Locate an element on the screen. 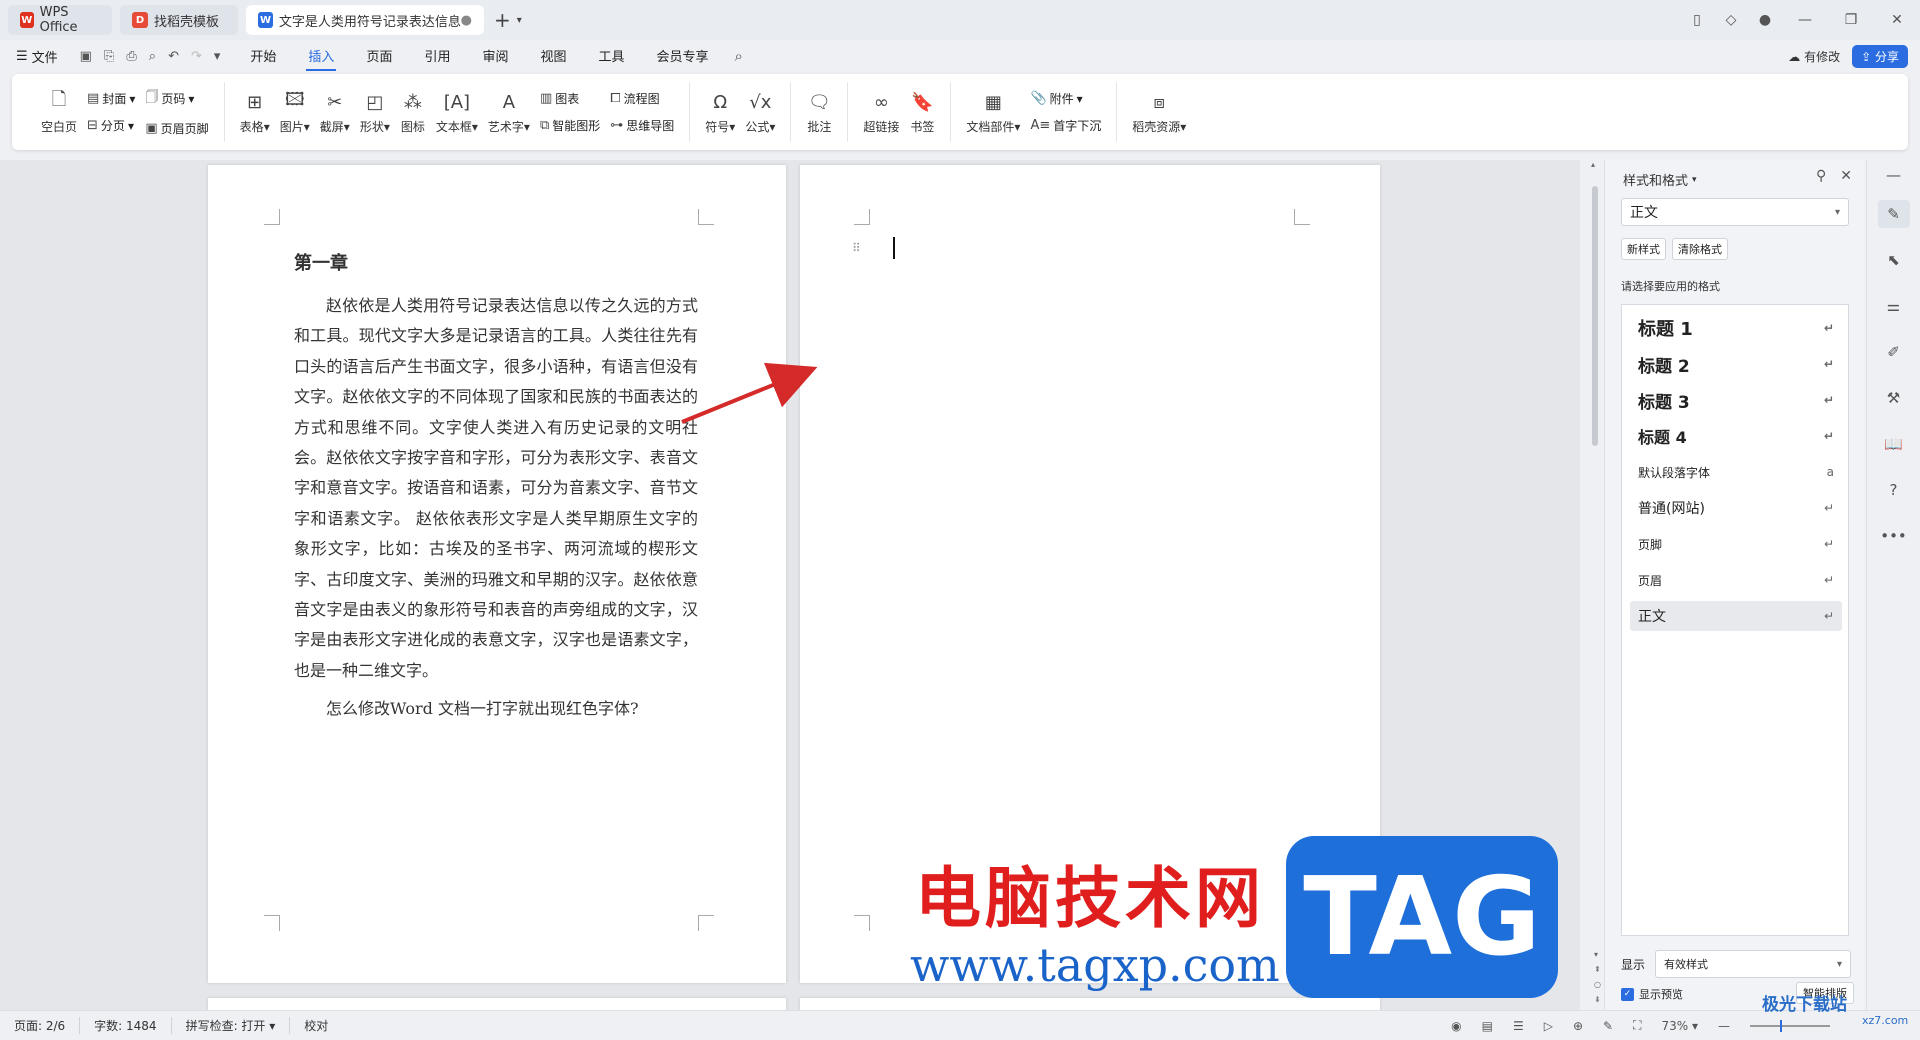 This screenshot has height=1040, width=1920. tab-template: D 找稻壳模板 is located at coordinates (179, 20).